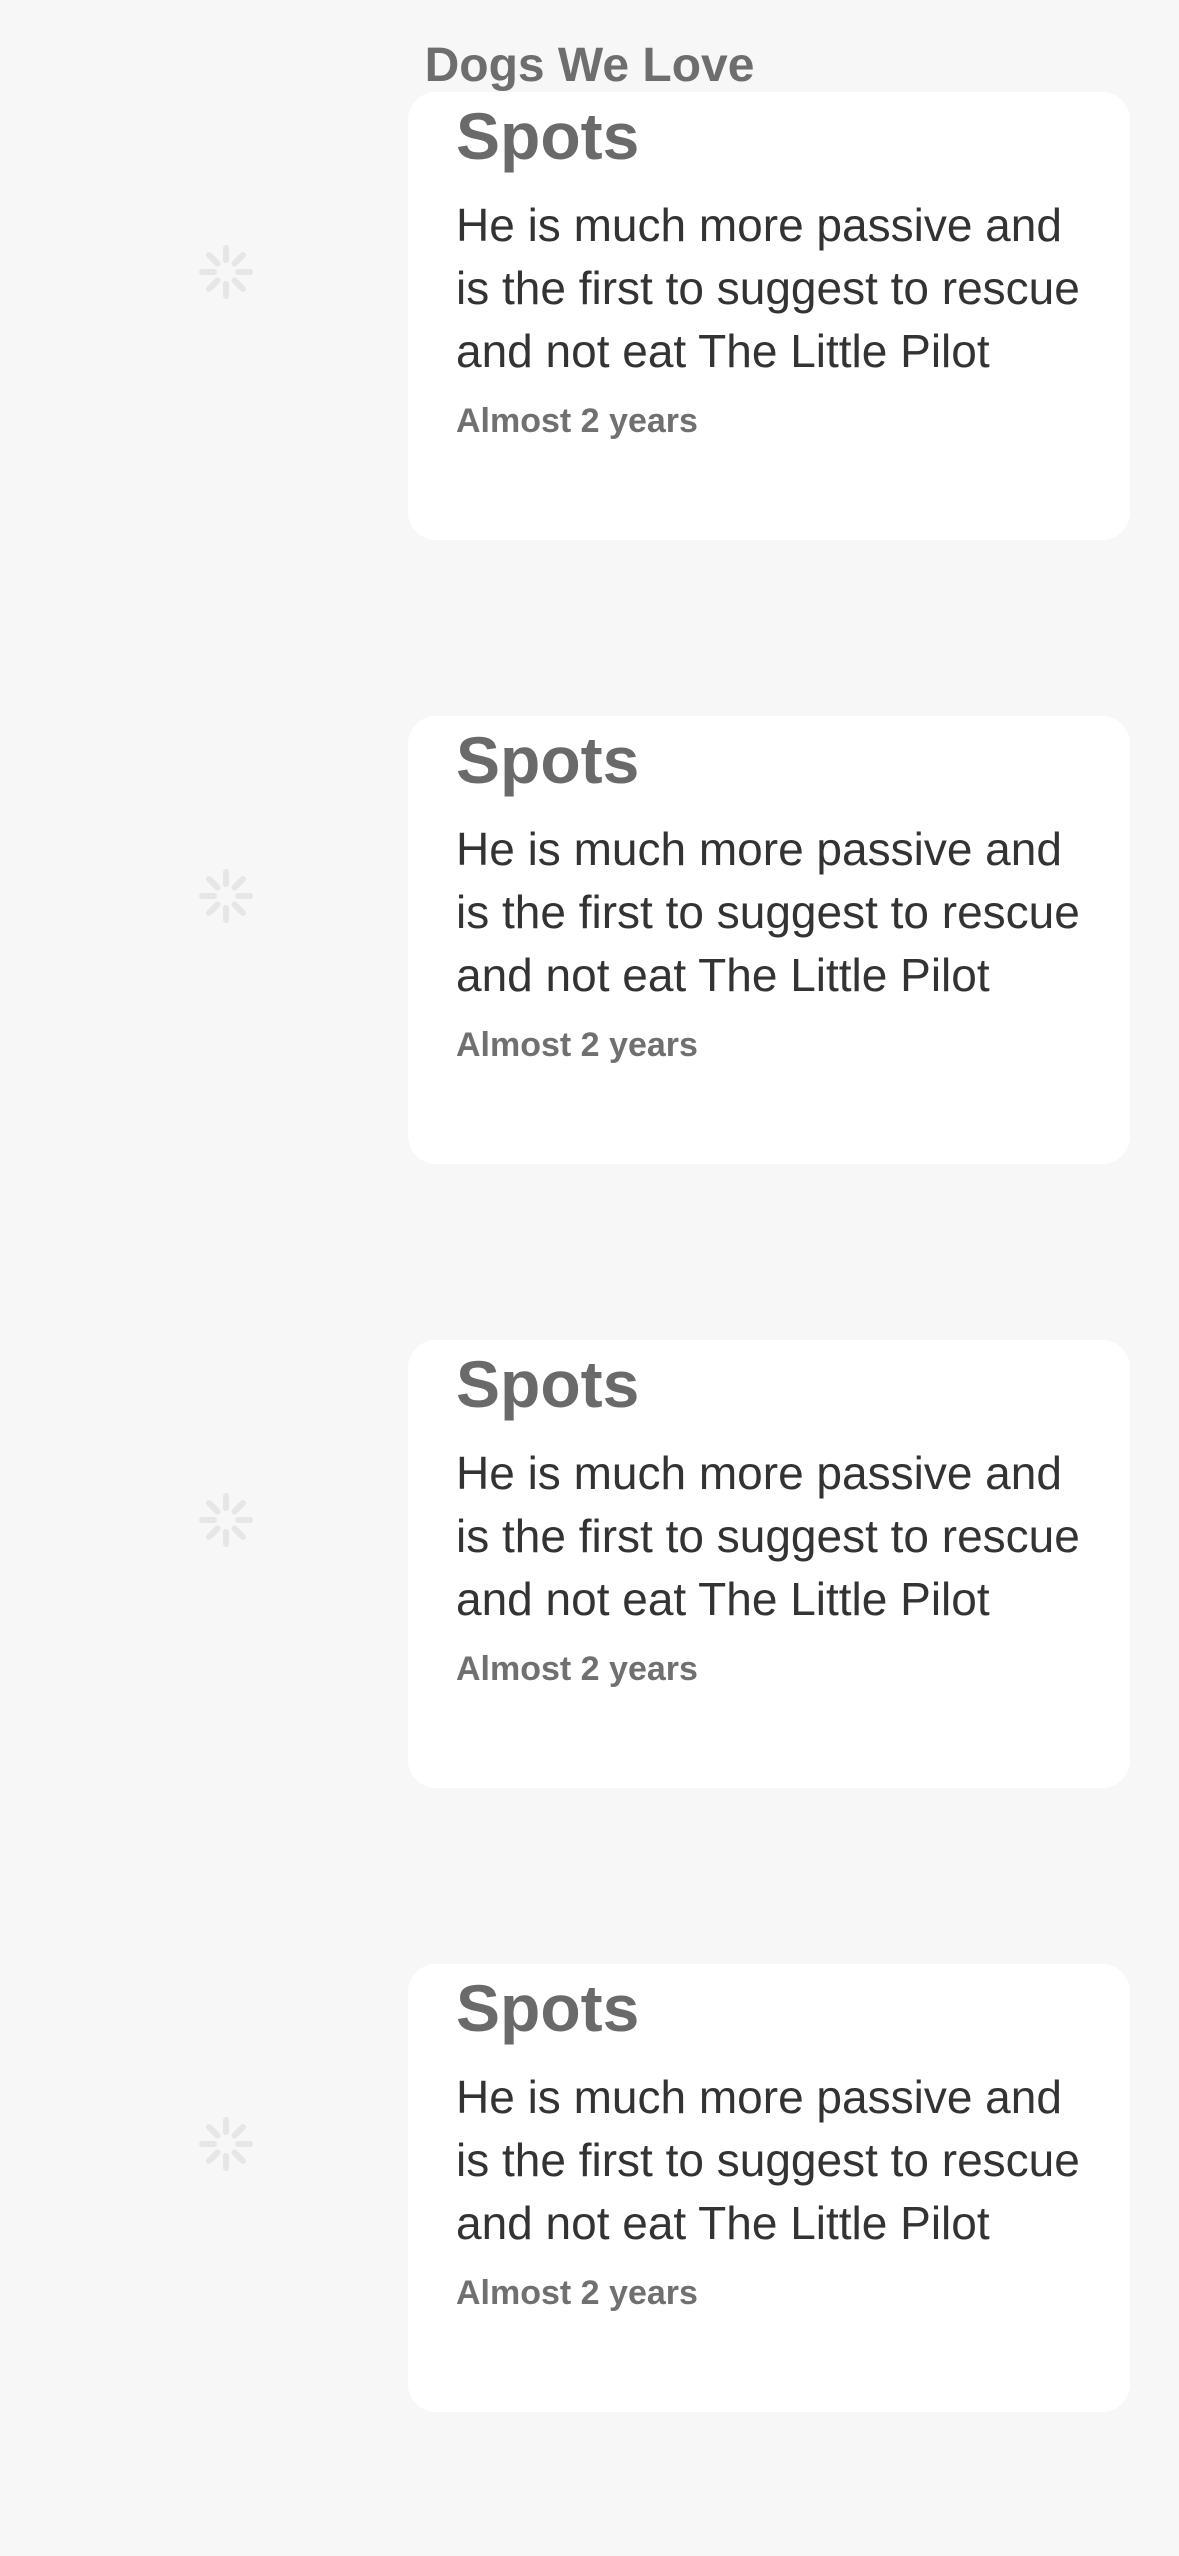 The width and height of the screenshot is (1179, 2556). Describe the element at coordinates (589, 65) in the screenshot. I see `page-title: Dogs We Love` at that location.